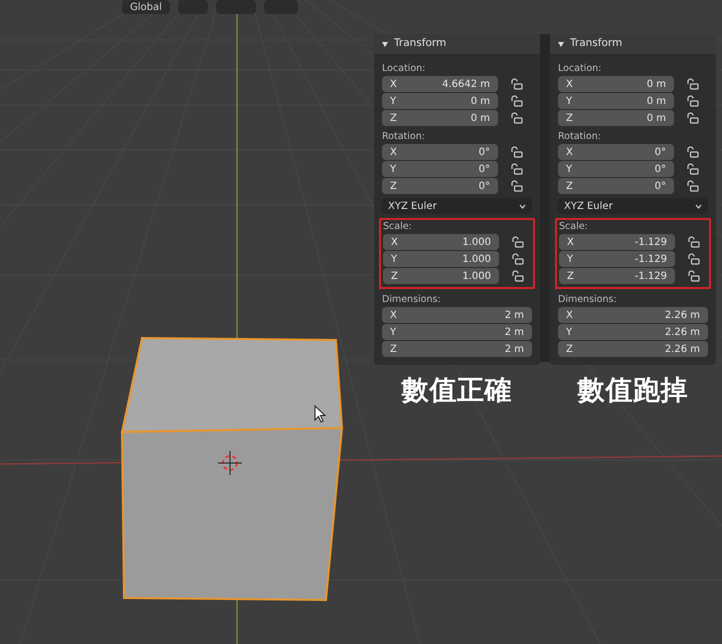 Image resolution: width=722 pixels, height=644 pixels. I want to click on number-field: Z 2 m, so click(457, 349).